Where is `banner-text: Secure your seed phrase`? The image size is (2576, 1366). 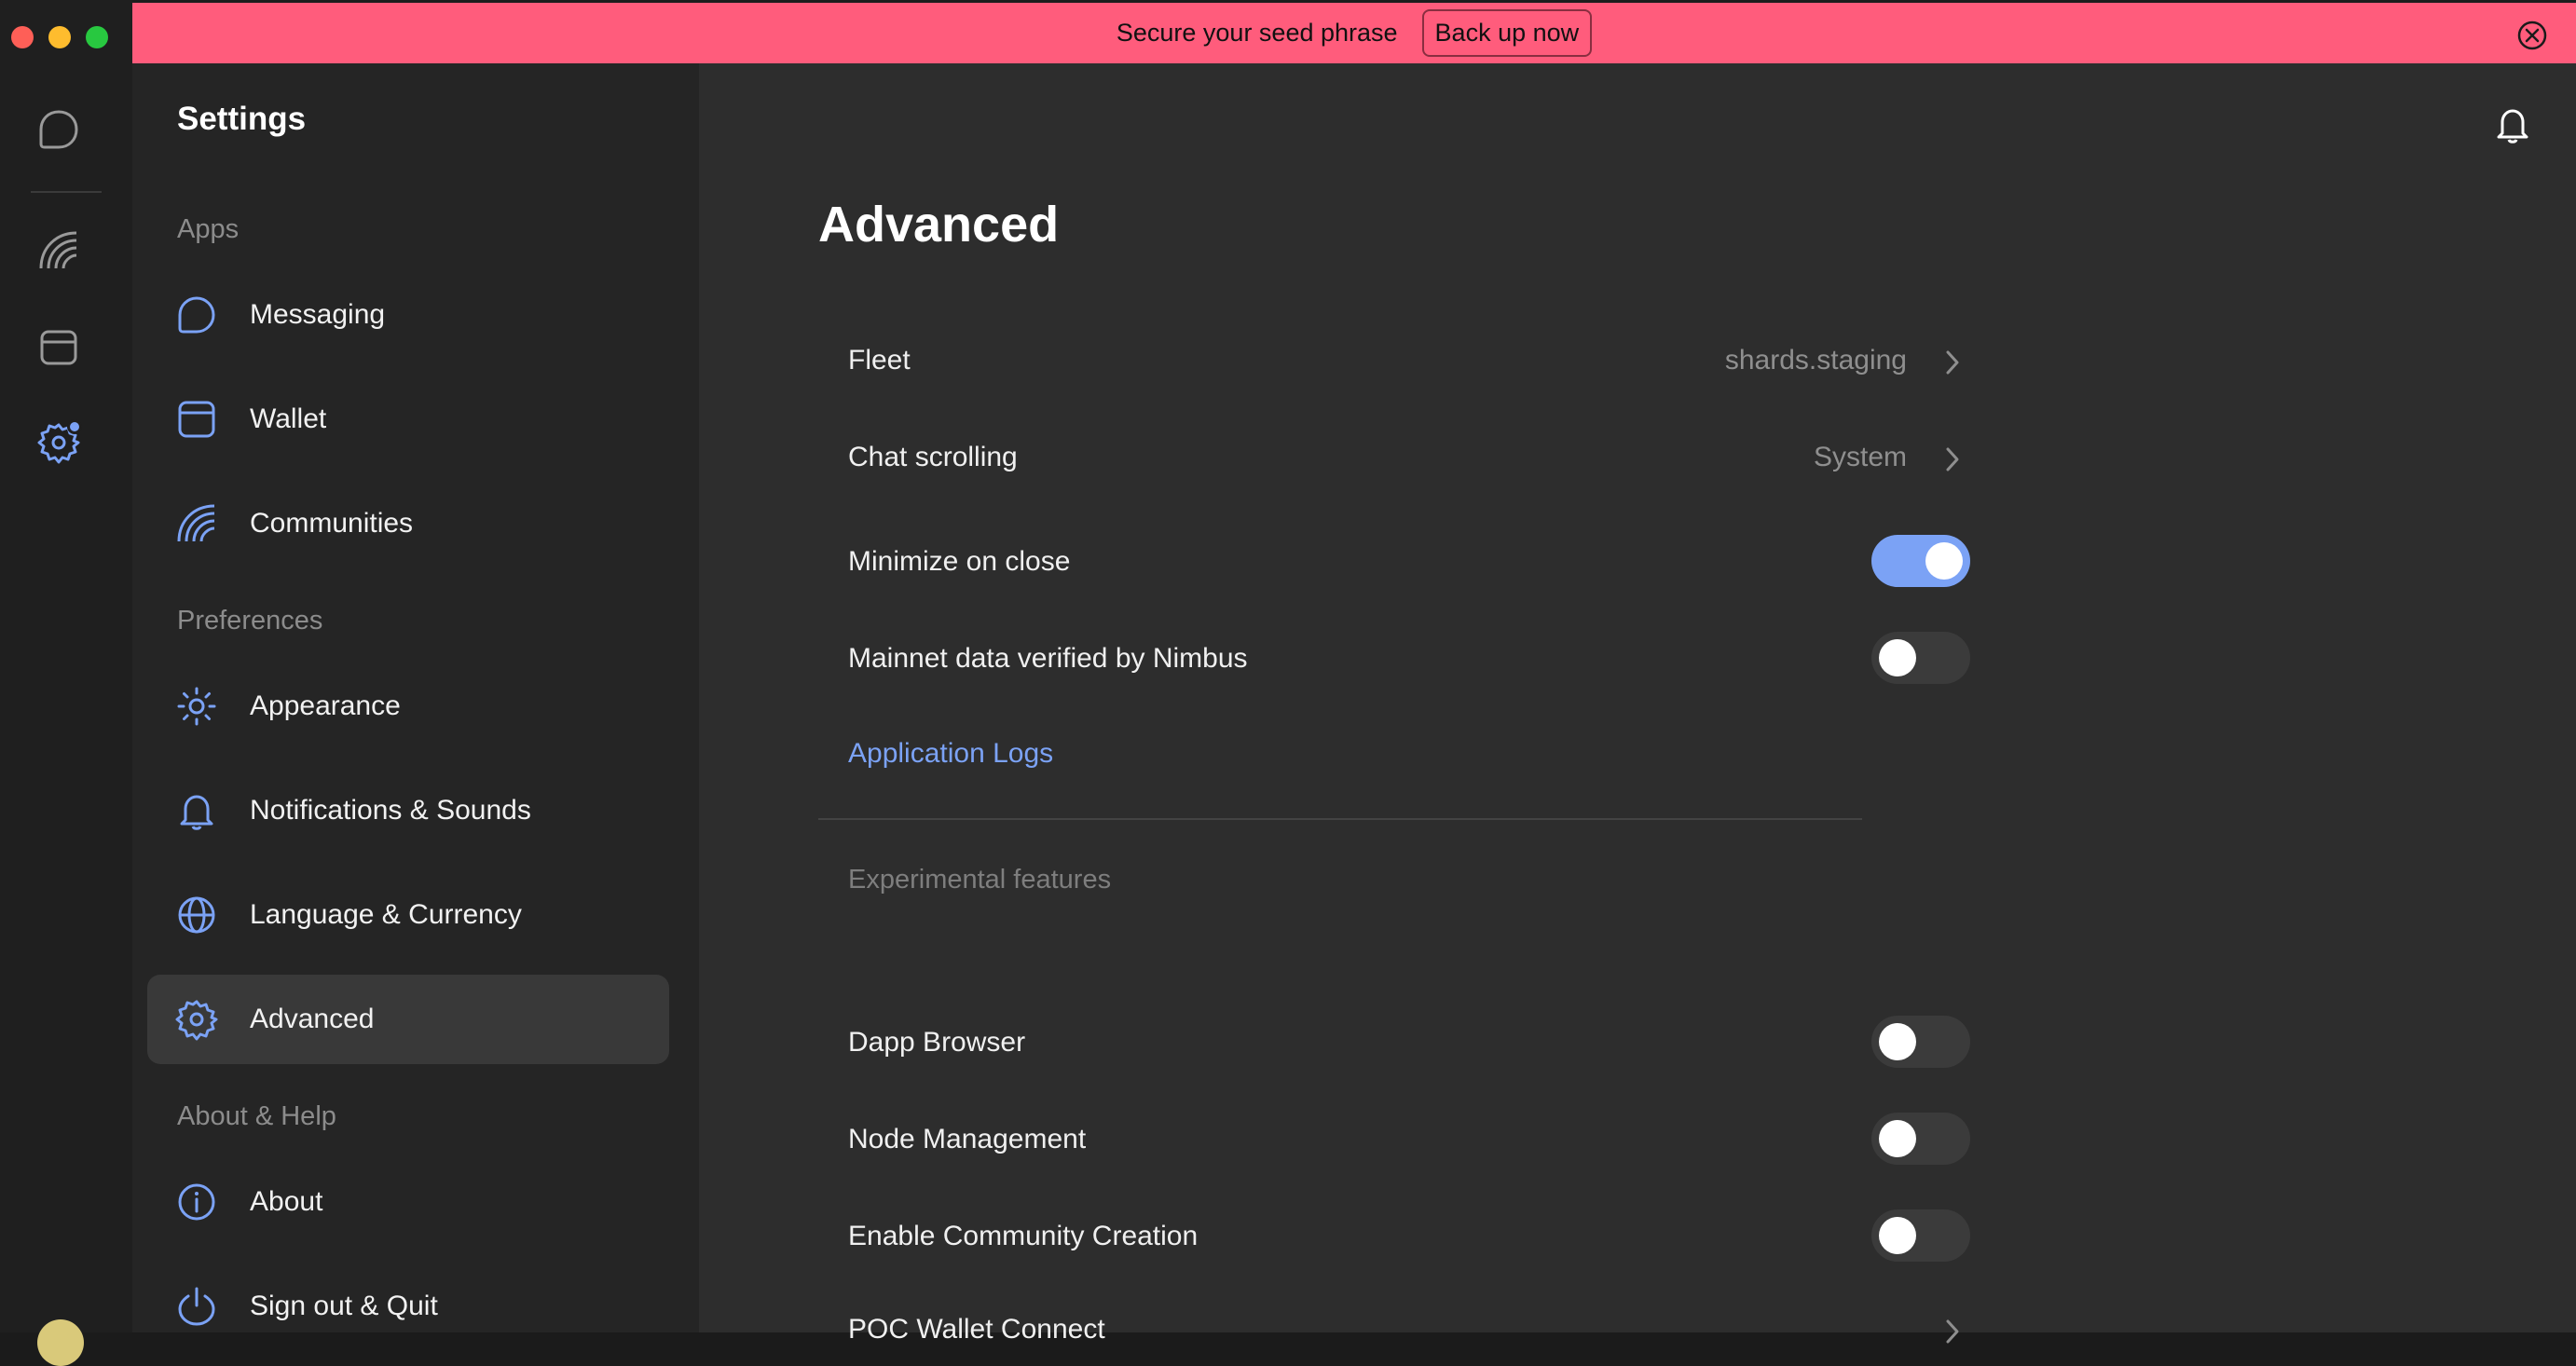 banner-text: Secure your seed phrase is located at coordinates (1257, 33).